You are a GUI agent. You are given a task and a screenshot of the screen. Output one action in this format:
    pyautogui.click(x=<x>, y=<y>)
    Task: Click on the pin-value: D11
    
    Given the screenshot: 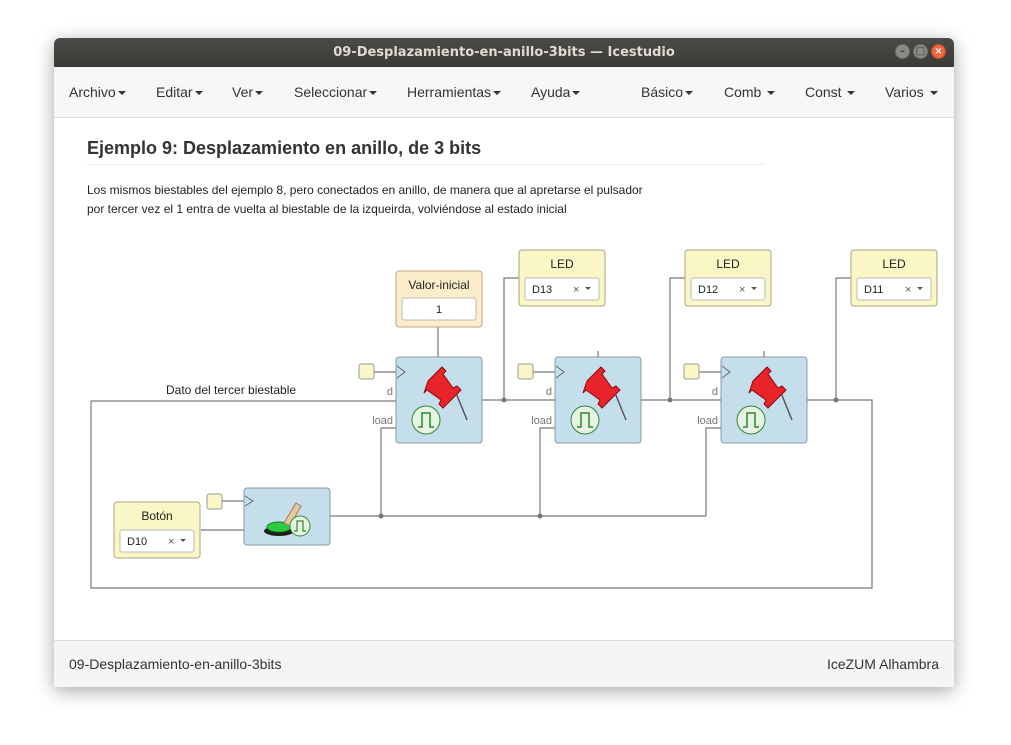 What is the action you would take?
    pyautogui.click(x=873, y=290)
    